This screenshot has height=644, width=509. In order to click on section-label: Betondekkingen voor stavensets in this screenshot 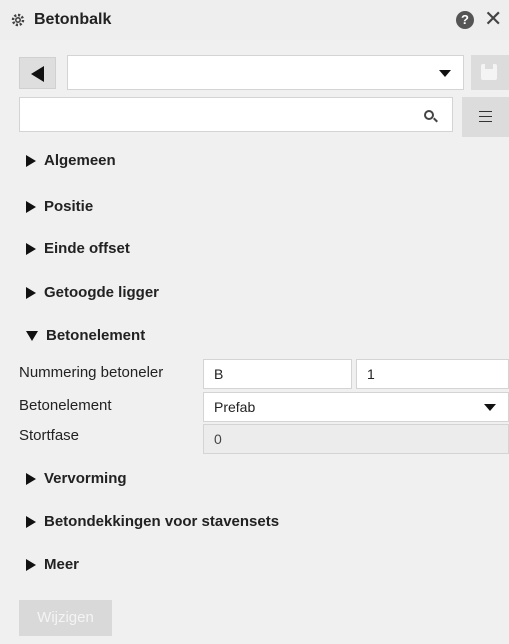, I will do `click(162, 521)`.